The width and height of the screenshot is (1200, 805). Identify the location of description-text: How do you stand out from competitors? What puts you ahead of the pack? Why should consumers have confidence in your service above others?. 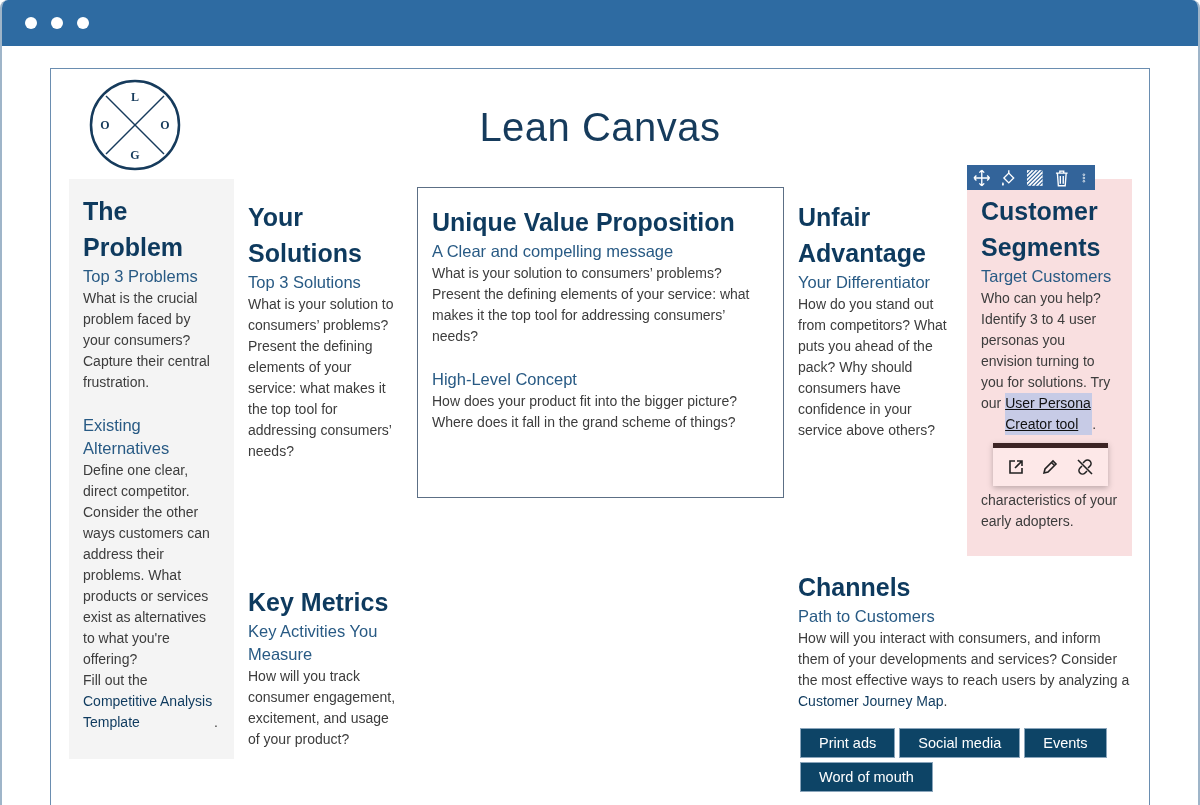
(873, 367).